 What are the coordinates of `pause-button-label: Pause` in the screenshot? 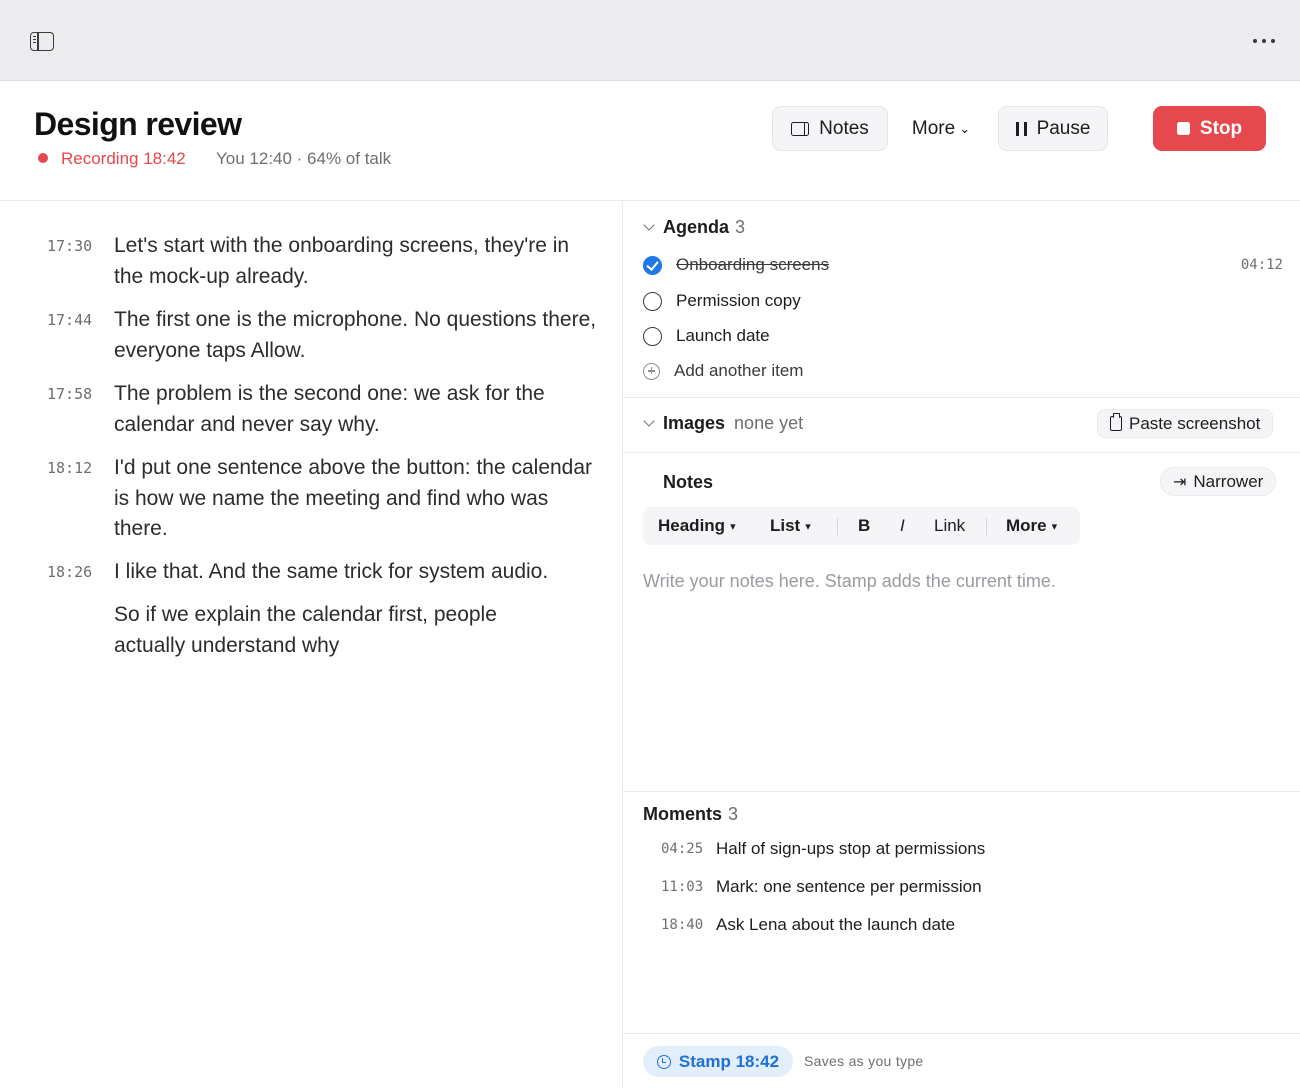 It's located at (1063, 128).